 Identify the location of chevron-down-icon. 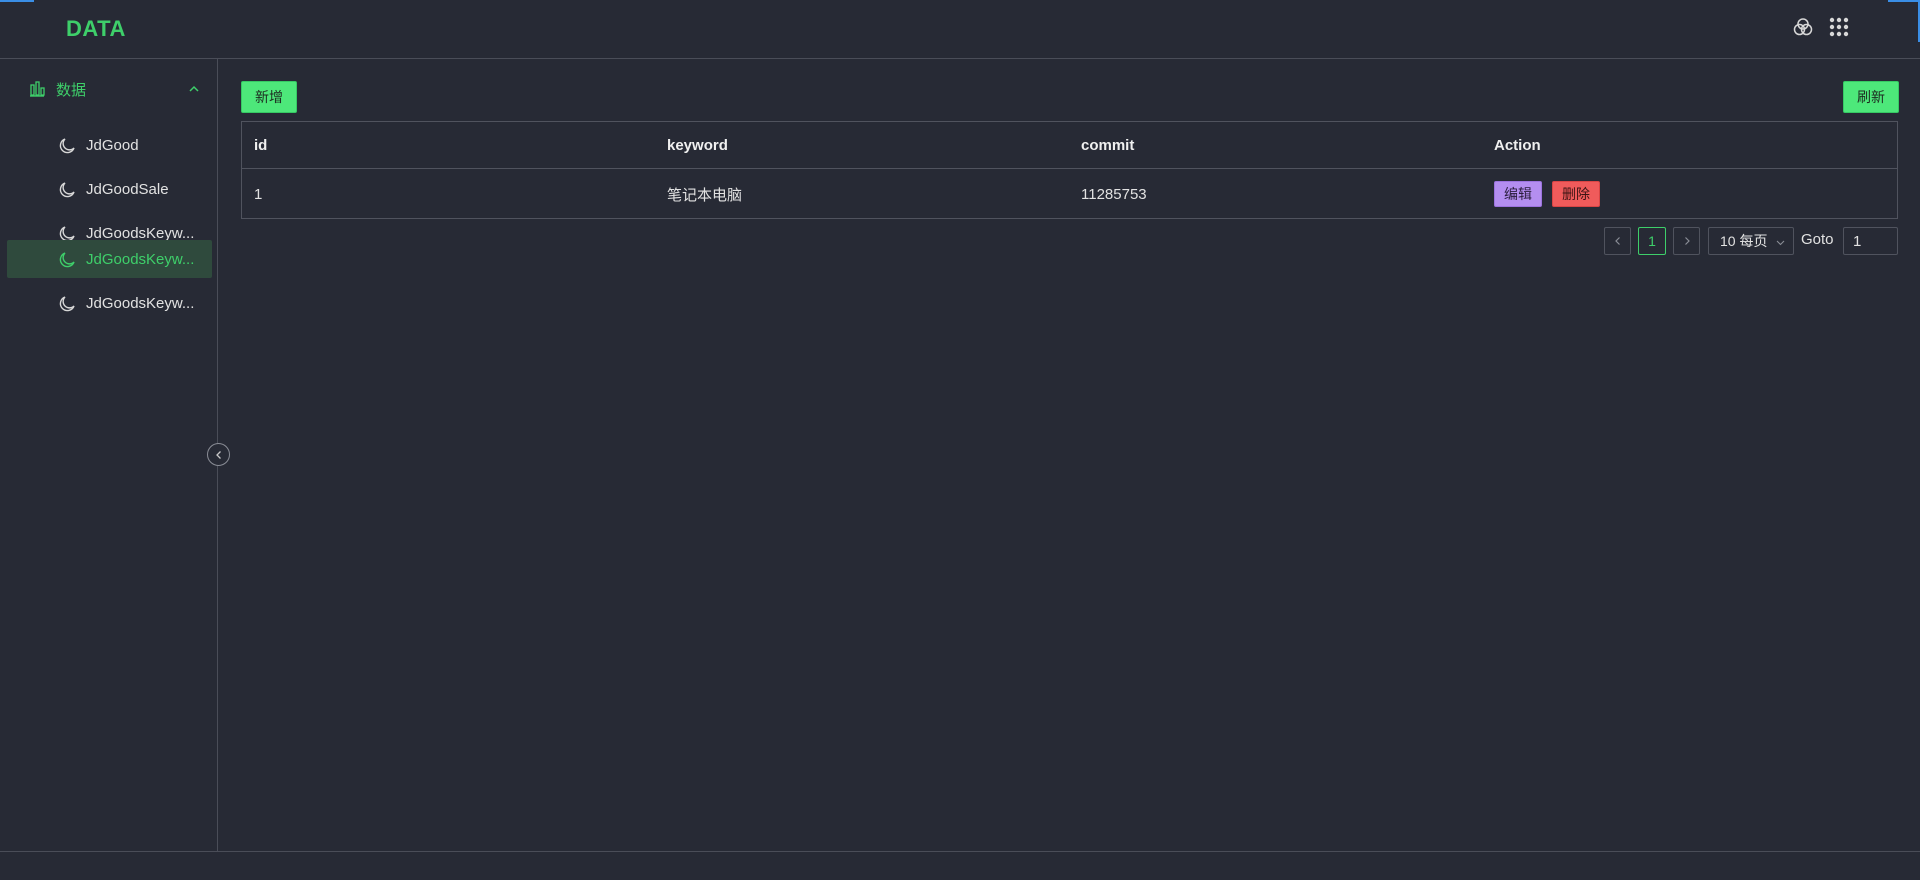
(1780, 243).